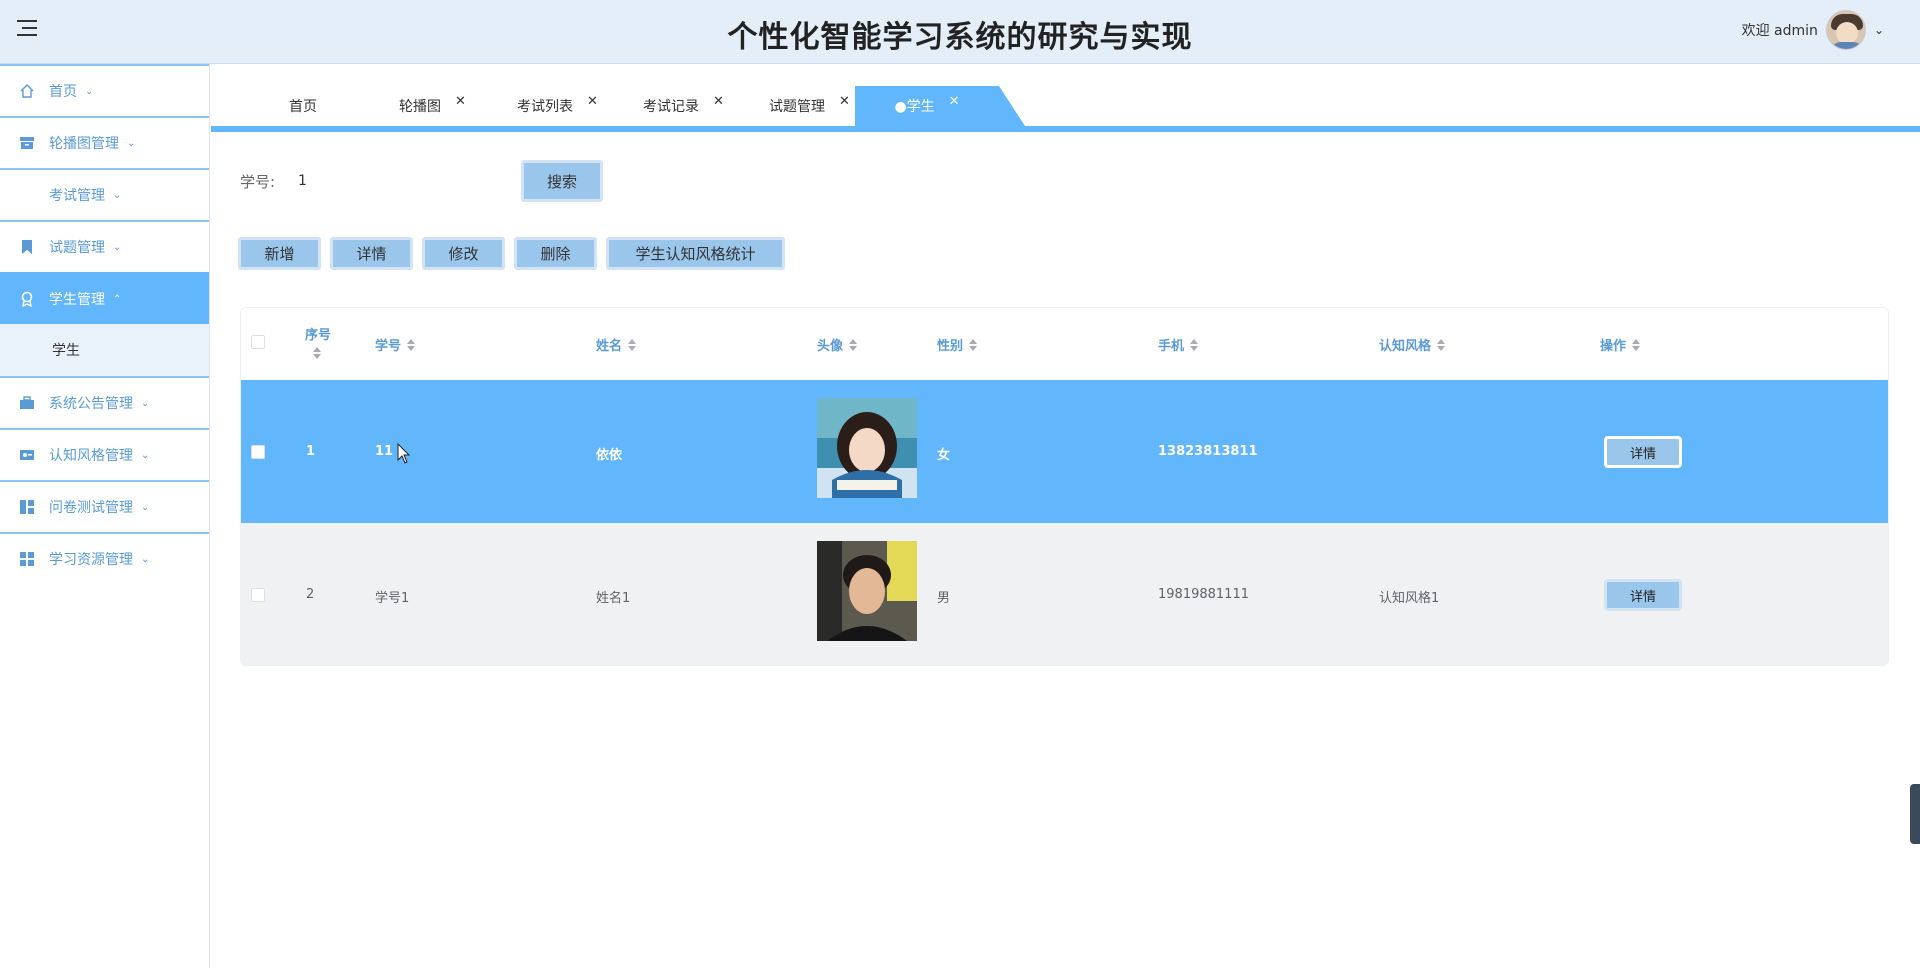 The image size is (1920, 968). Describe the element at coordinates (695, 253) in the screenshot. I see `cognitive-stats-button: 学生认知风格统计` at that location.